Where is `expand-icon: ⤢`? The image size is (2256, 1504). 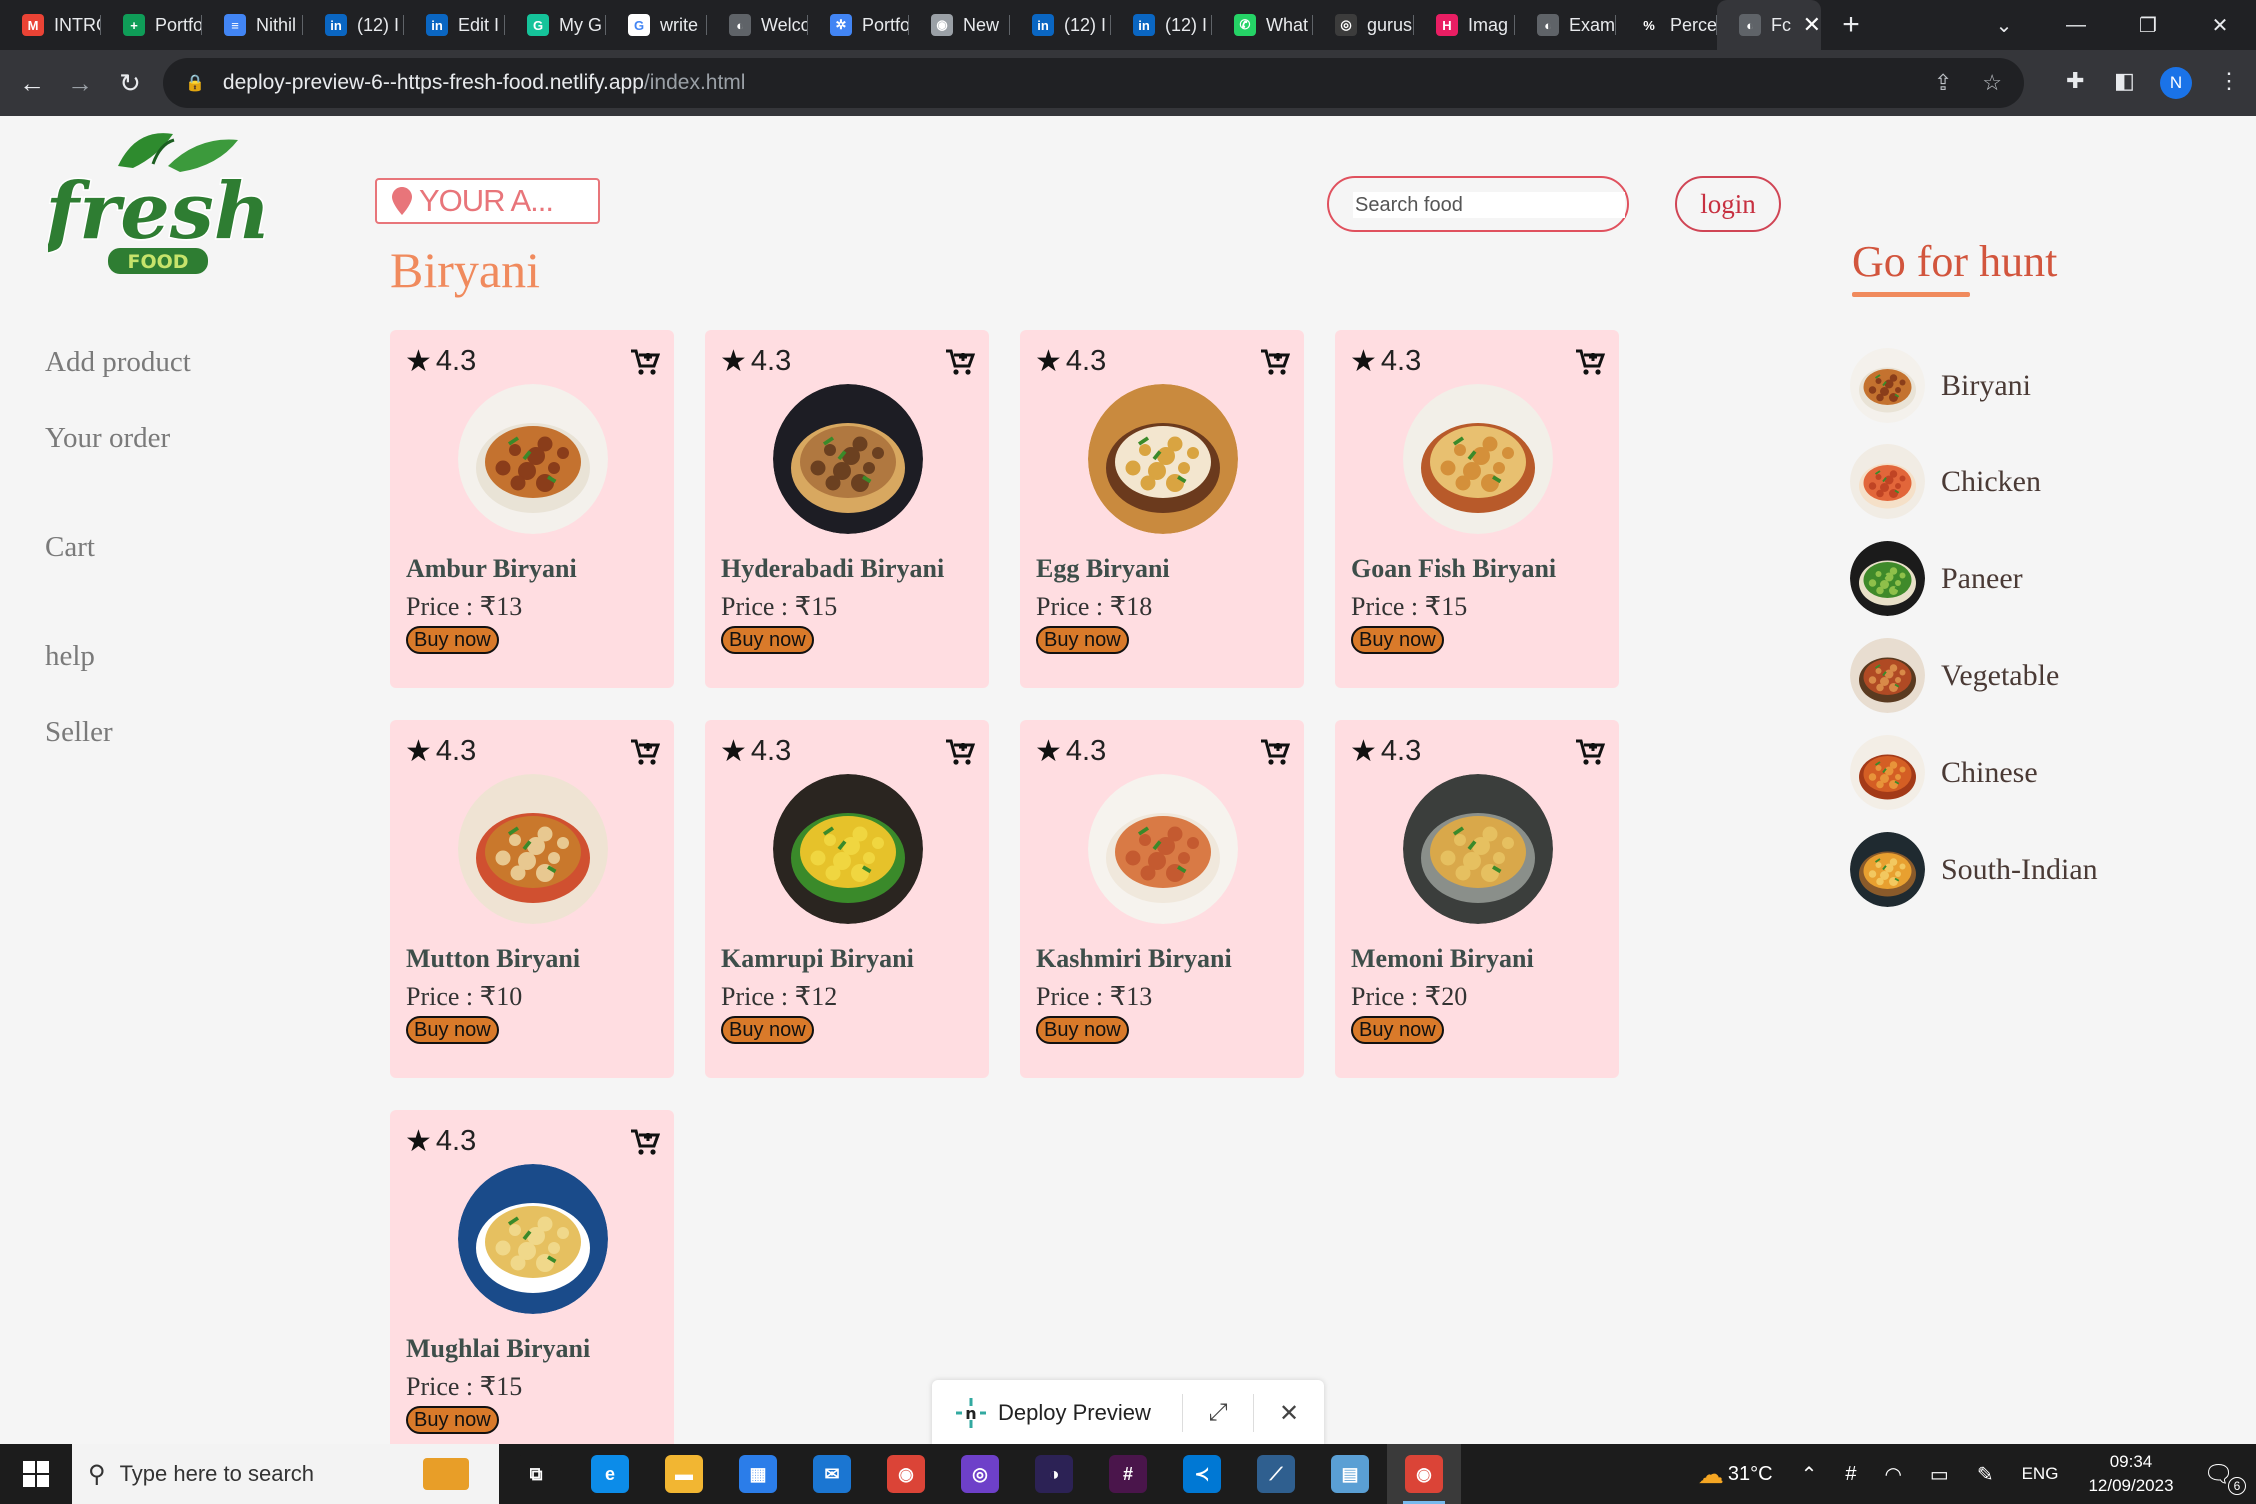
expand-icon: ⤢ is located at coordinates (1218, 1413).